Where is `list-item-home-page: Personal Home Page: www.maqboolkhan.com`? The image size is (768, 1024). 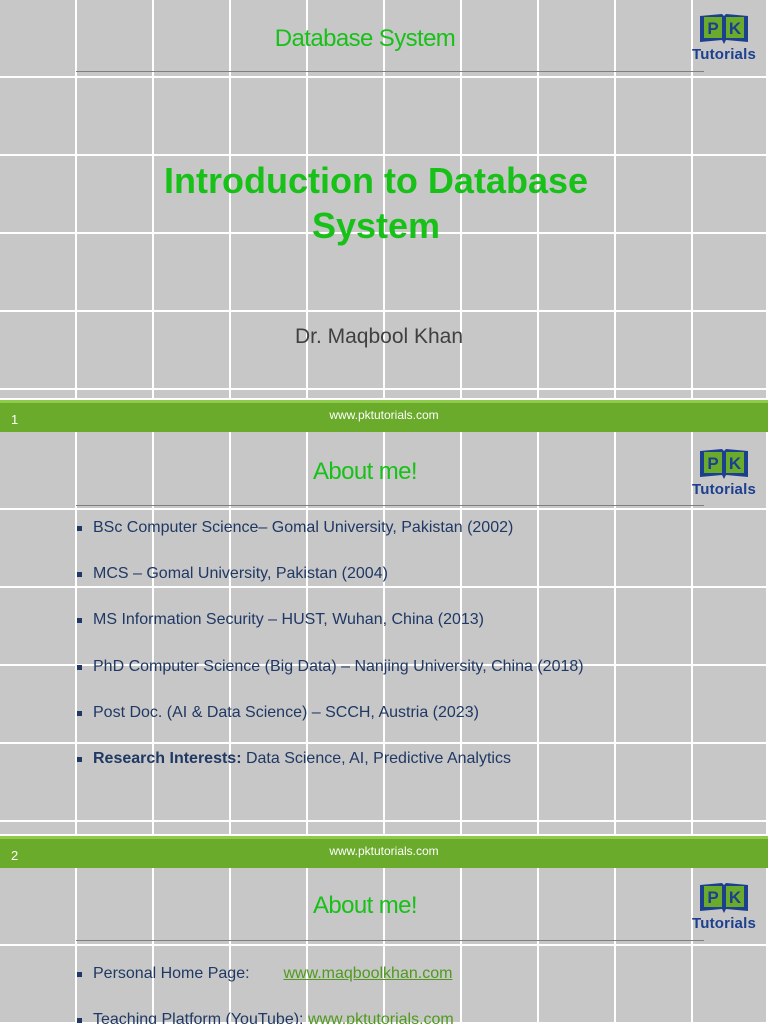 list-item-home-page: Personal Home Page: www.maqboolkhan.com is located at coordinates (265, 988).